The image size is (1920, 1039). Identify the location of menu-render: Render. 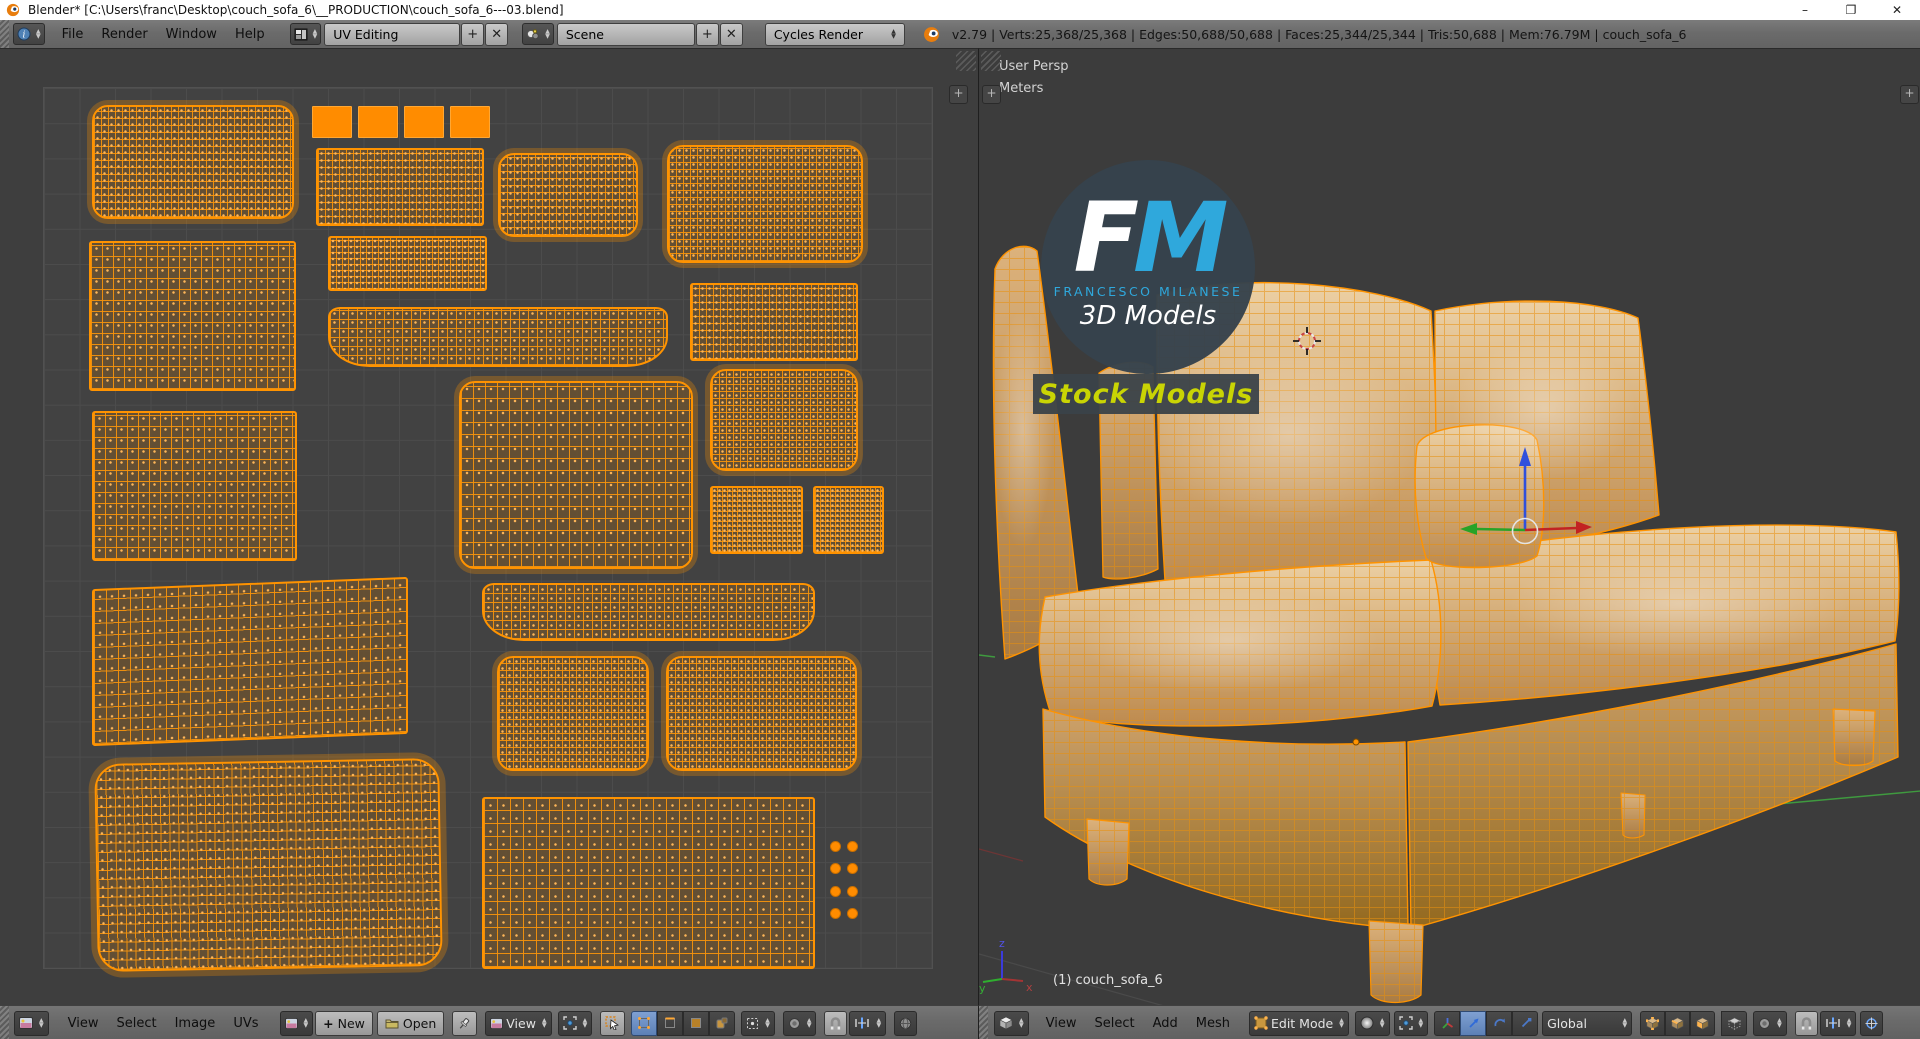
(124, 34).